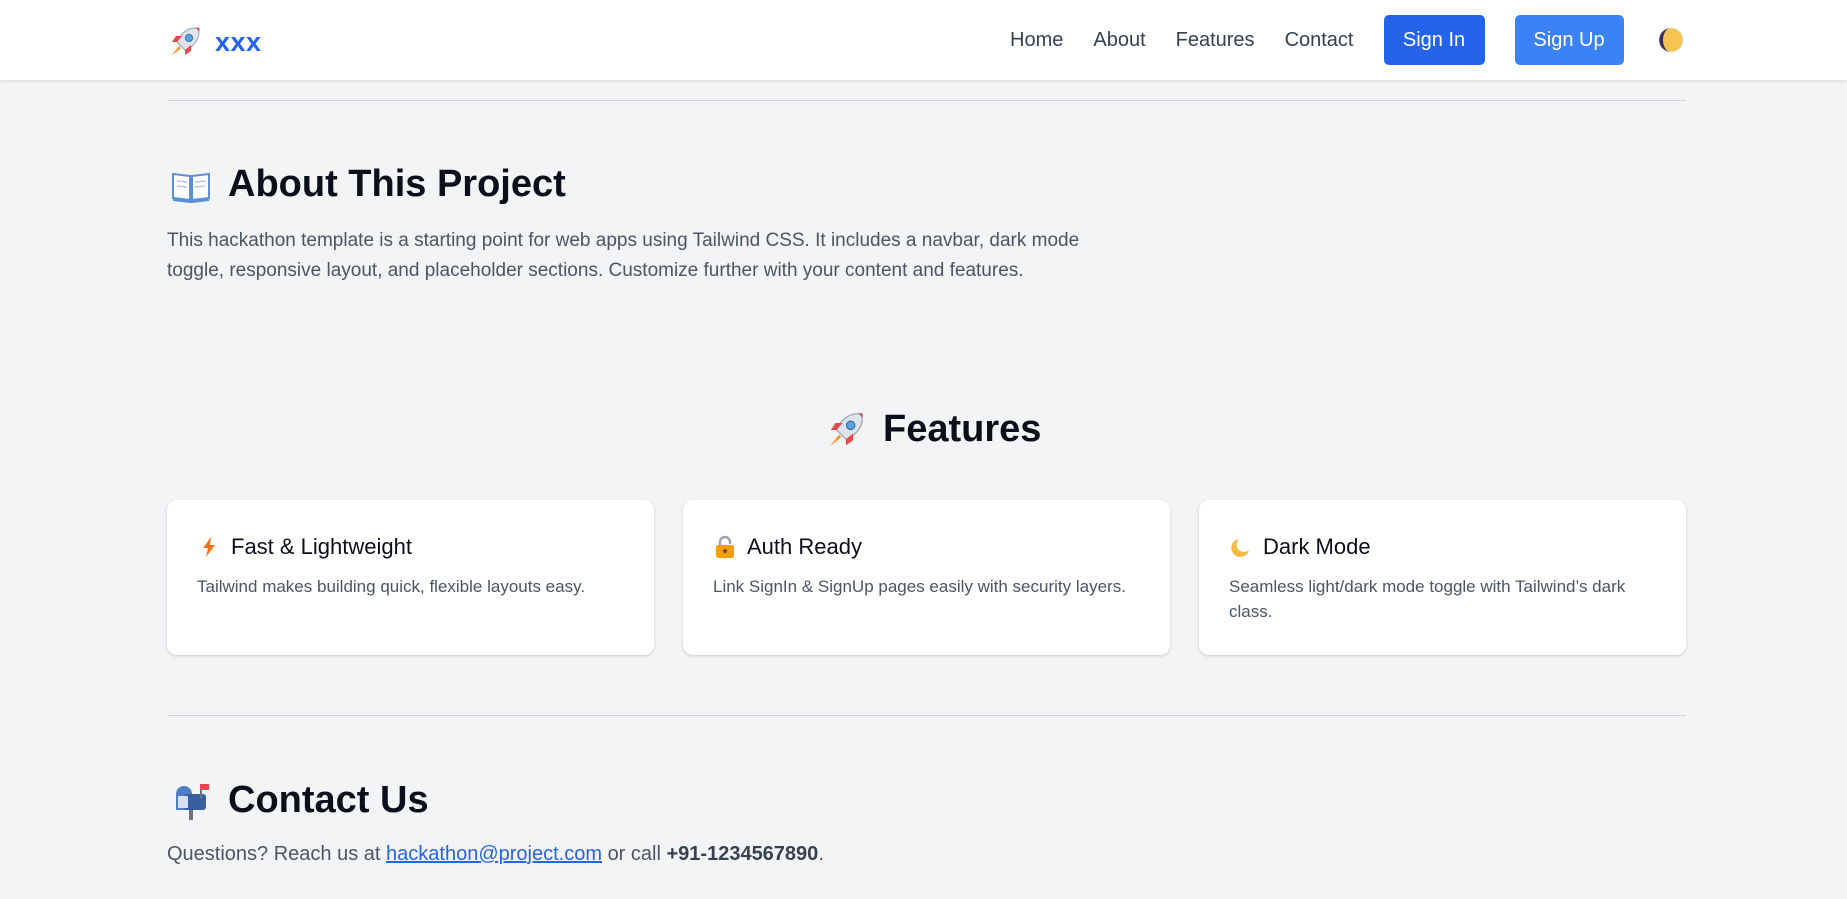  I want to click on feature-card-title-text: Auth Ready, so click(804, 546).